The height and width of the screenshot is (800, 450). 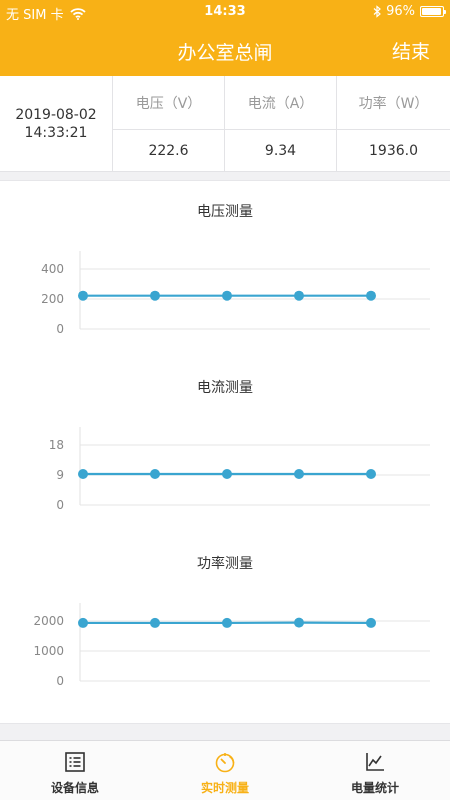 I want to click on current-chart: 0 9 18, so click(x=239, y=469).